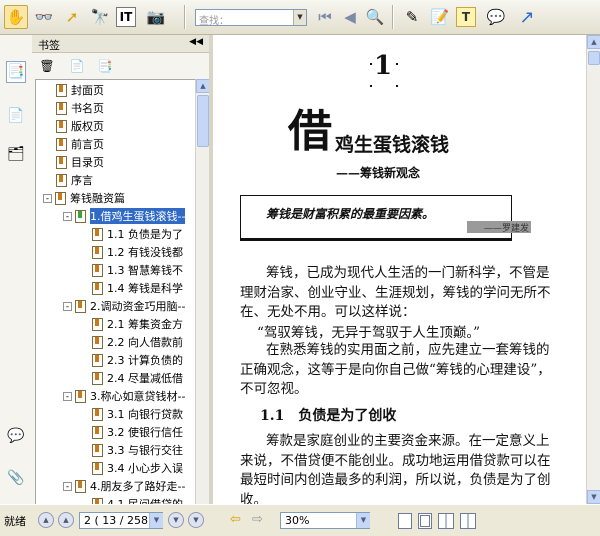 This screenshot has width=600, height=536. I want to click on bookmark-item: 封面页, so click(80, 90).